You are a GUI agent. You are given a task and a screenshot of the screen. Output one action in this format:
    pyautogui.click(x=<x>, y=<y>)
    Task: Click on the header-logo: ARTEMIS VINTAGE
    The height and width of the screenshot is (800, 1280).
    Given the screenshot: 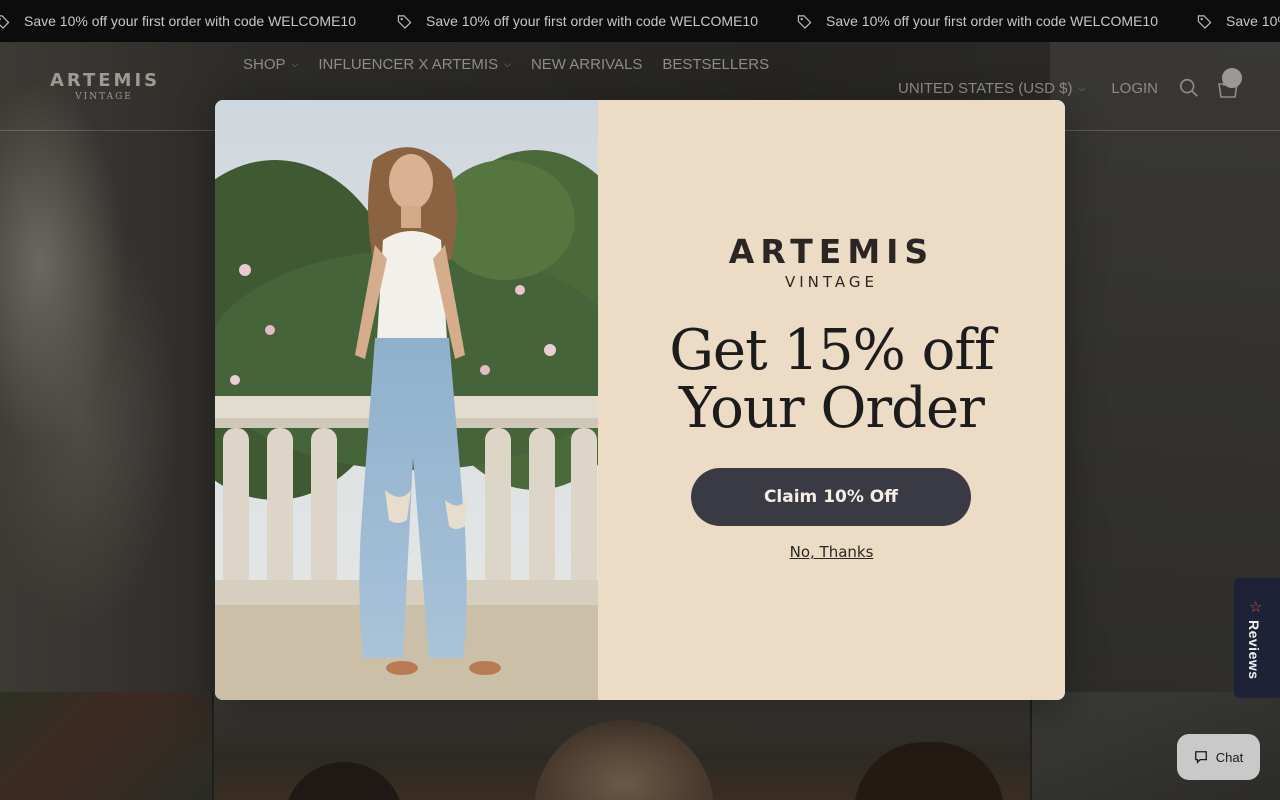 What is the action you would take?
    pyautogui.click(x=104, y=86)
    